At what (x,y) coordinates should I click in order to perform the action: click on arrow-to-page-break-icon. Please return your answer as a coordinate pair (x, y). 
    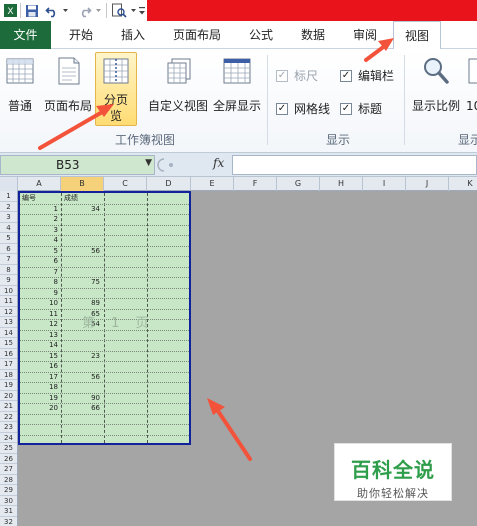
    Looking at the image, I should click on (72, 129).